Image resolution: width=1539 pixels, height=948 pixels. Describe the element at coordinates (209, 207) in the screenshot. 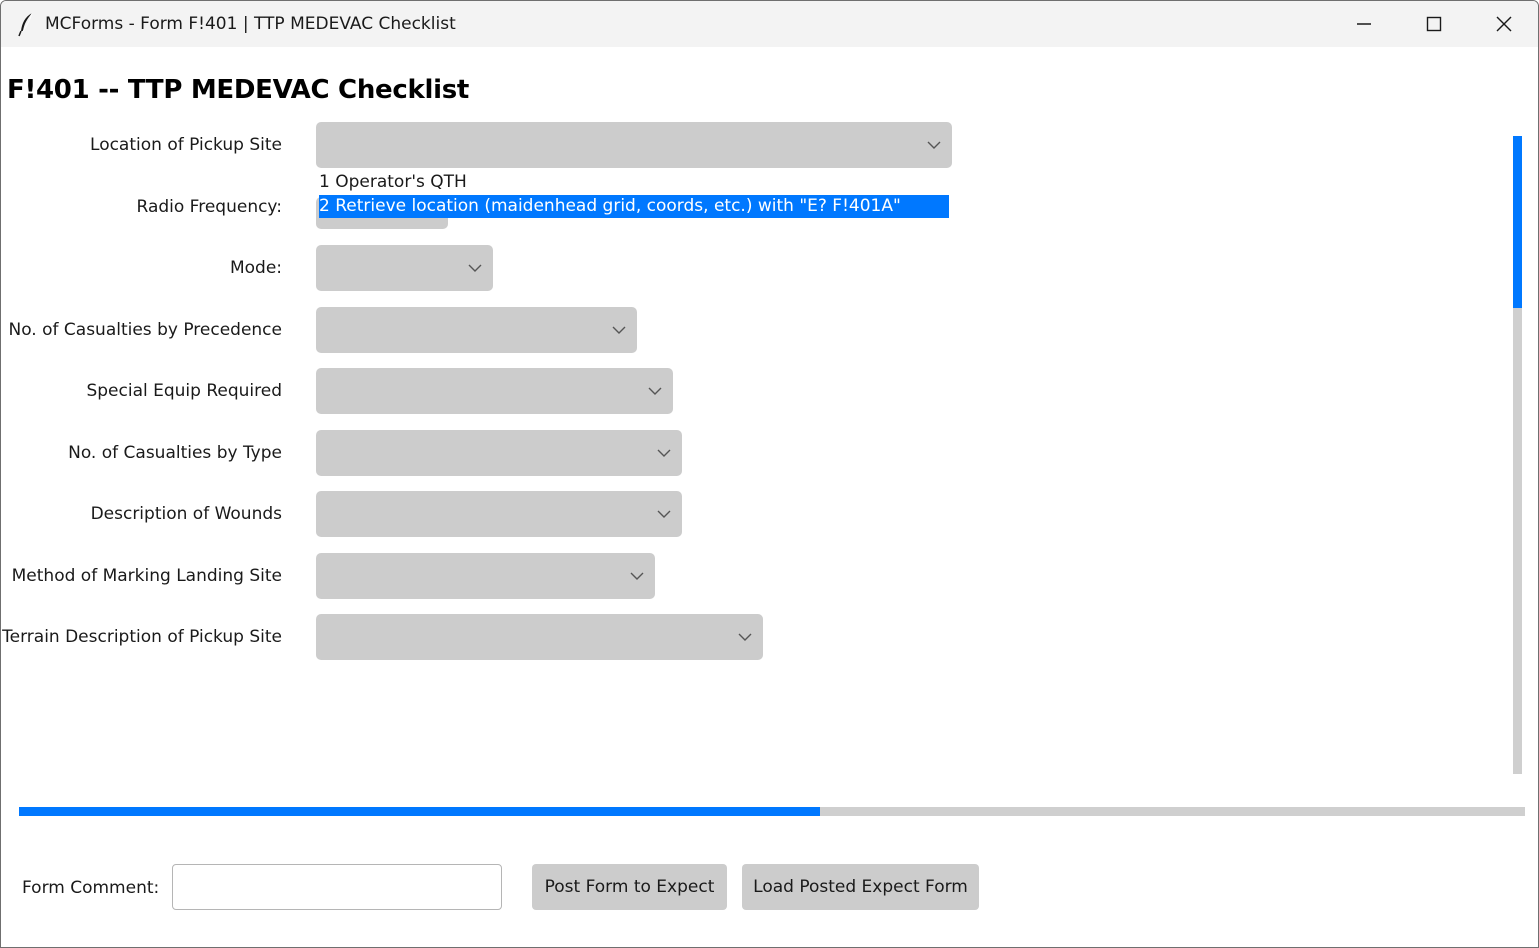

I see `label-radio-frequency: Radio Frequency:` at that location.